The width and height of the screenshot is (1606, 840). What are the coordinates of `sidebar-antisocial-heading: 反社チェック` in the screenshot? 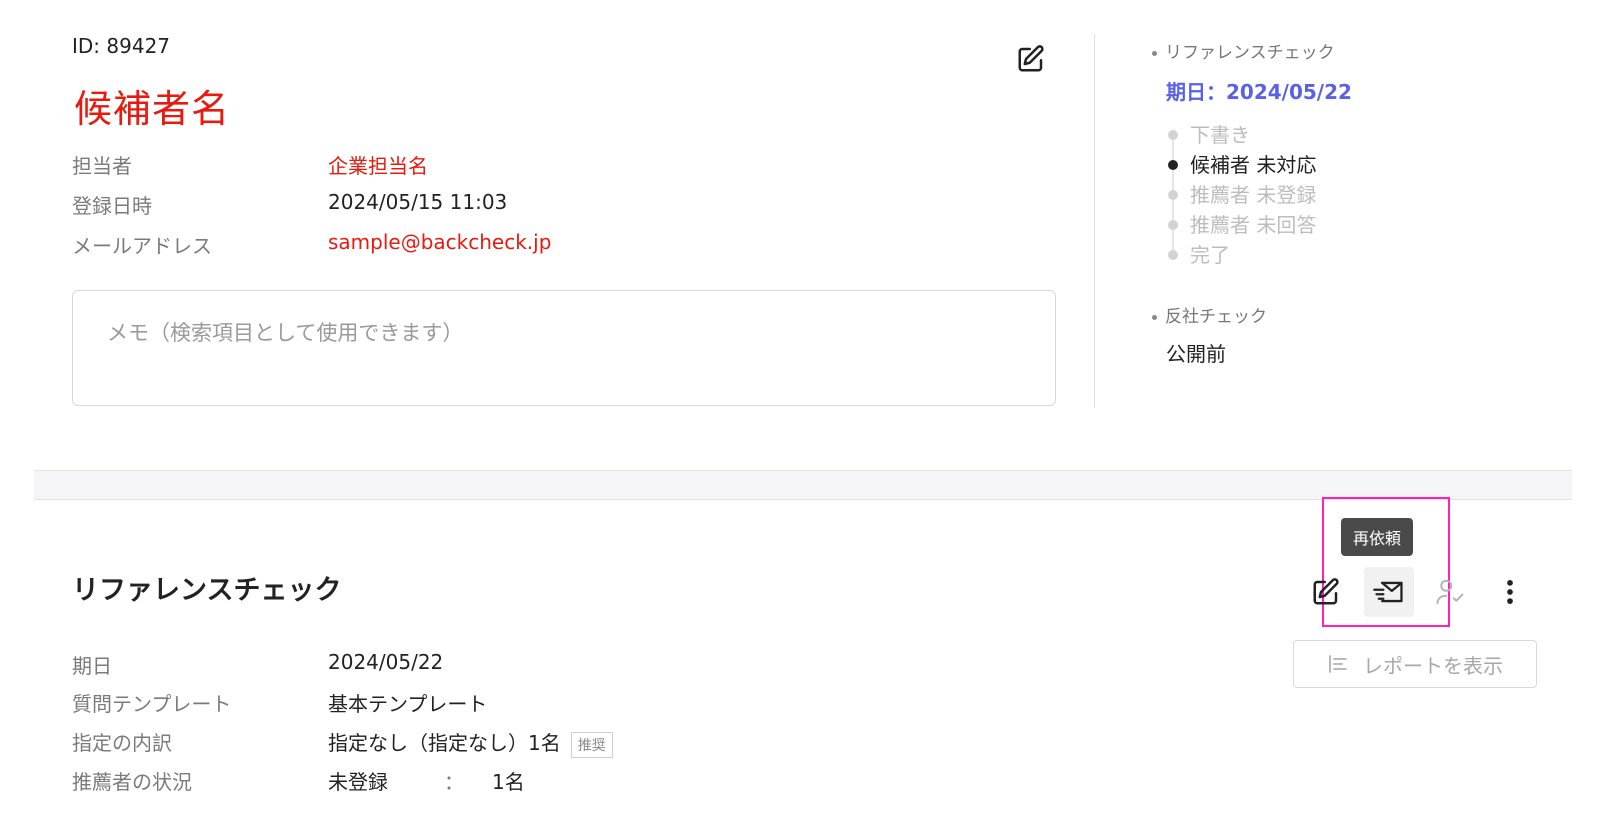 It's located at (1209, 314).